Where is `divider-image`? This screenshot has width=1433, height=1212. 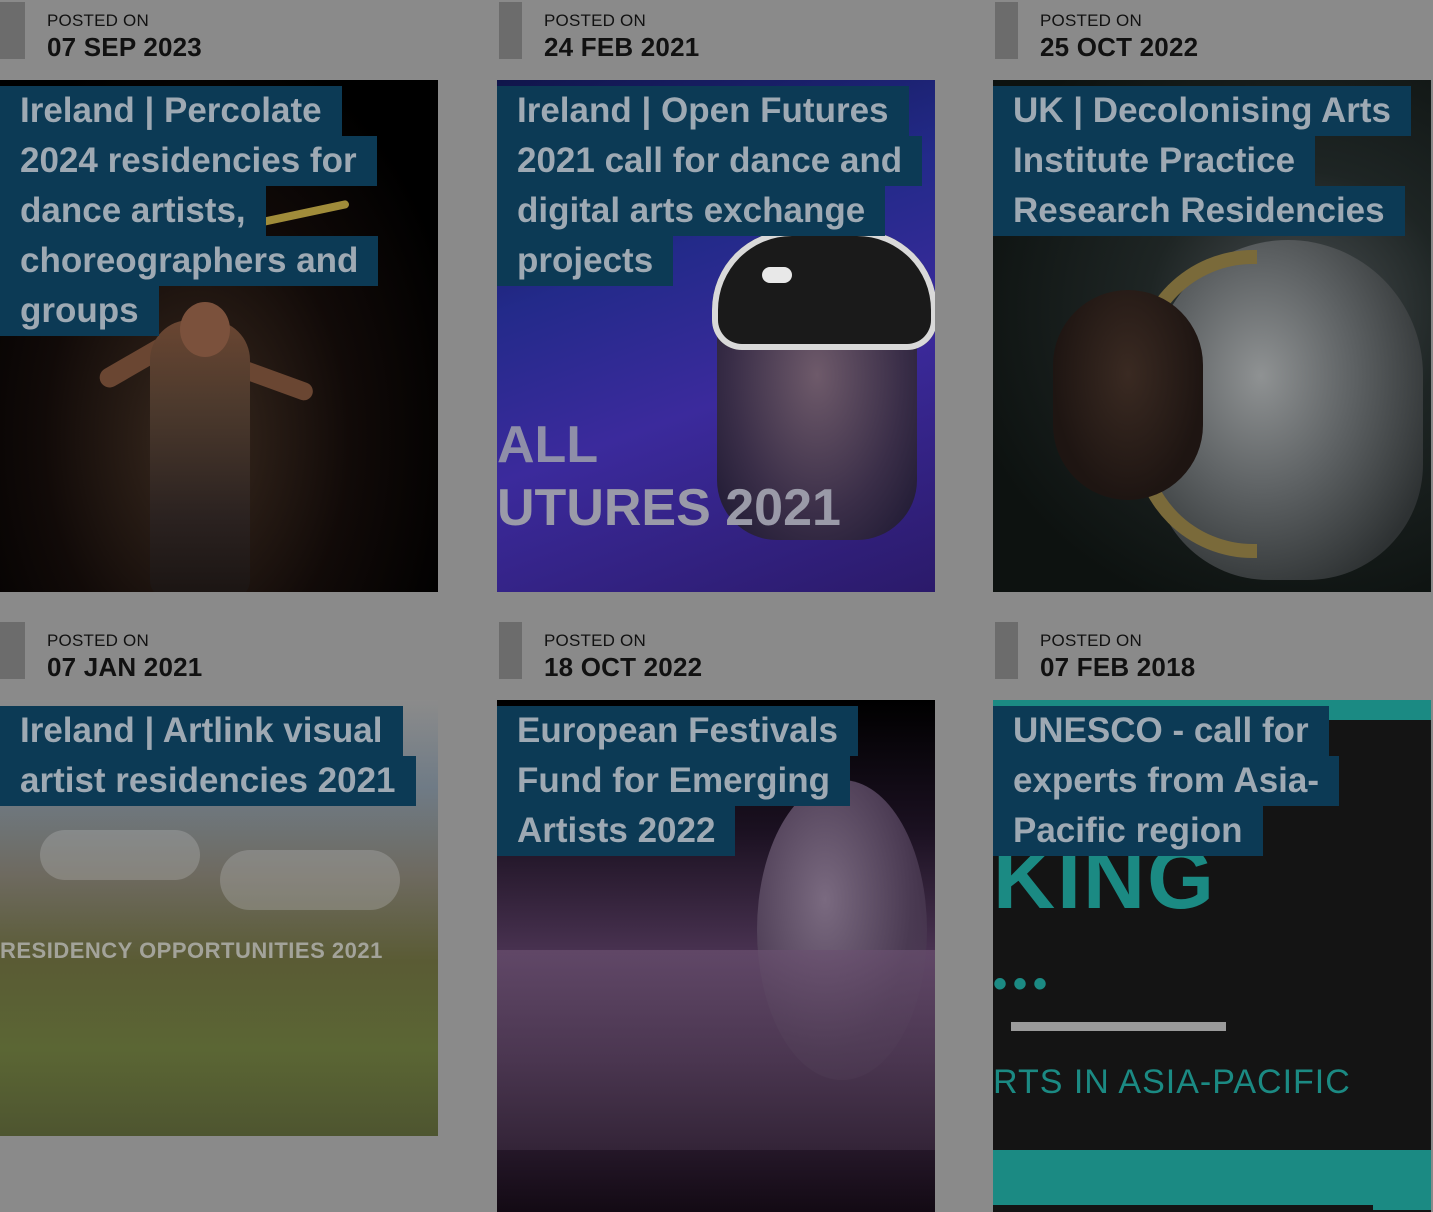
divider-image is located at coordinates (1118, 1026).